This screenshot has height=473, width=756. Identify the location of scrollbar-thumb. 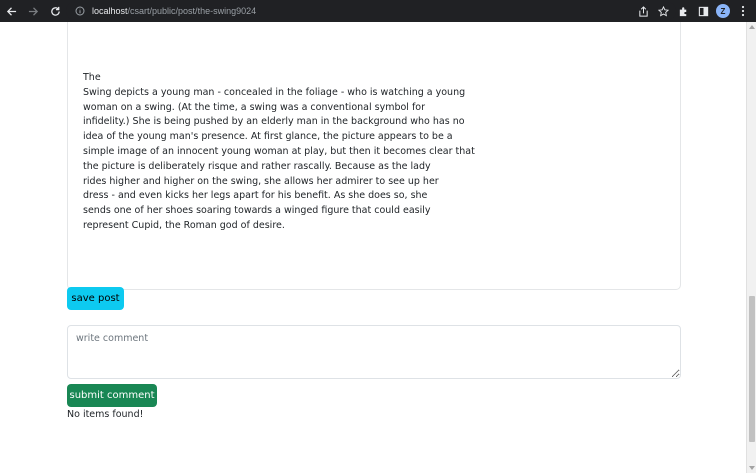
(752, 369).